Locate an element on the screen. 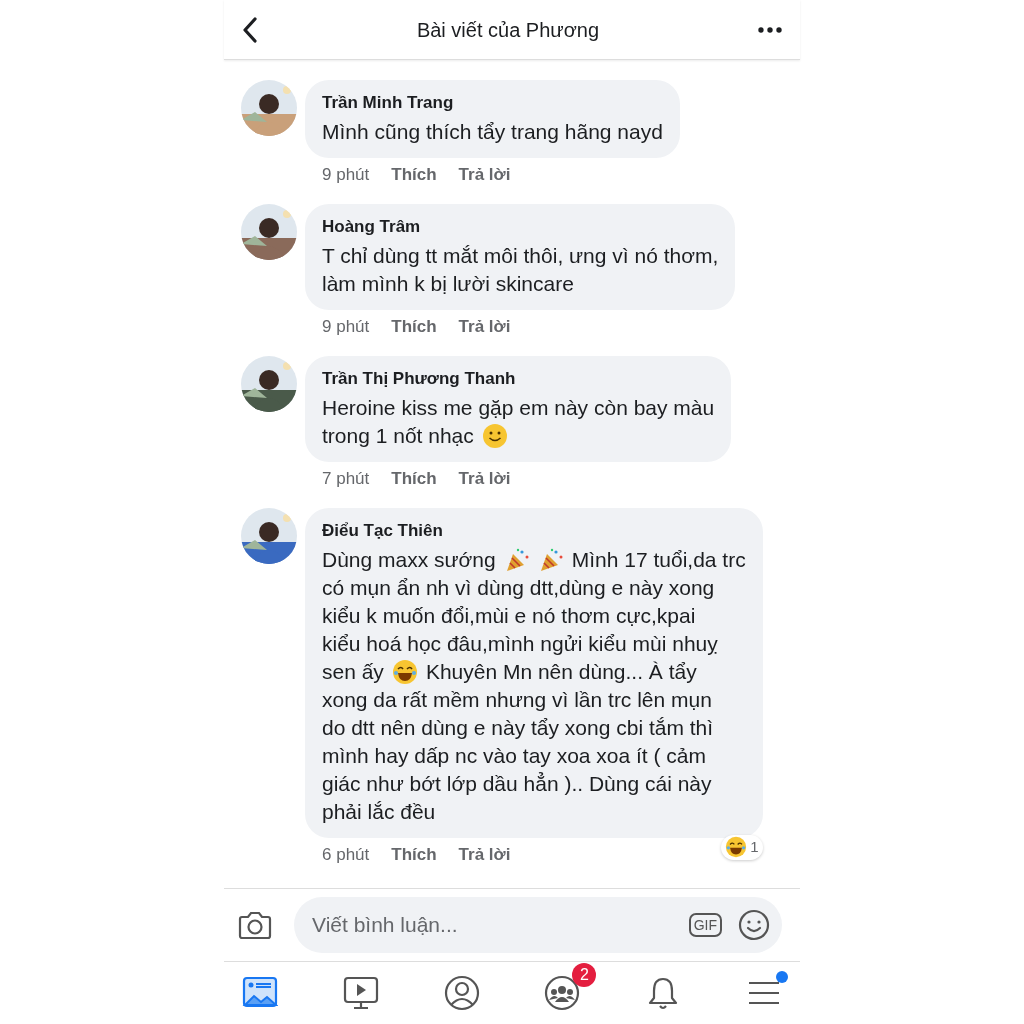  comment-text: Heroine kiss me gặp em này còn bay màu is located at coordinates (518, 407).